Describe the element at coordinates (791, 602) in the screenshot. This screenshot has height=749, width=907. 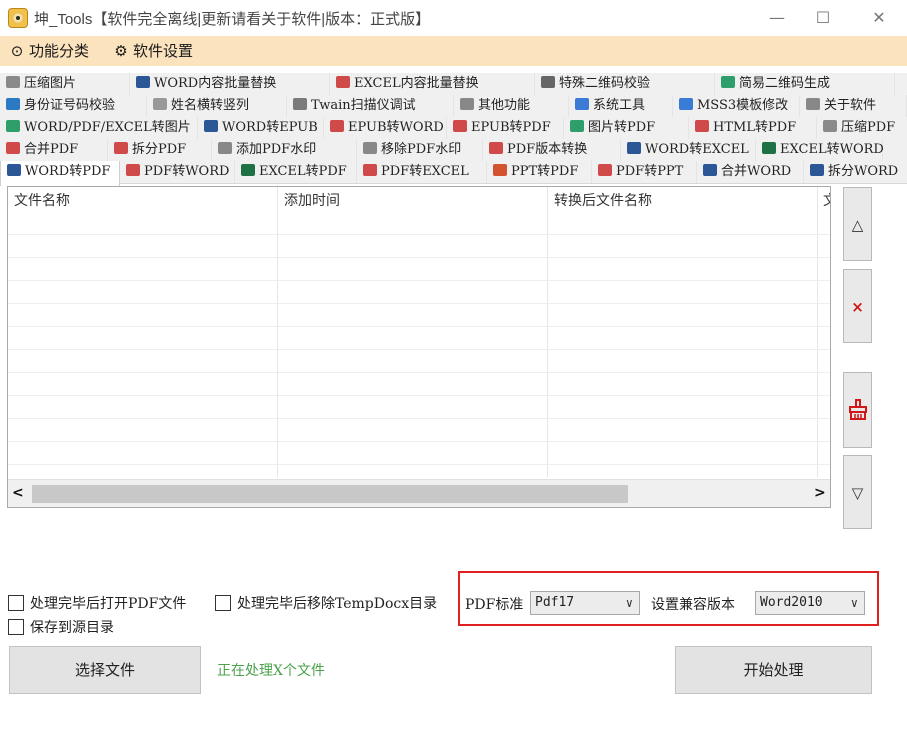
I see `compat-version-value: Word2010` at that location.